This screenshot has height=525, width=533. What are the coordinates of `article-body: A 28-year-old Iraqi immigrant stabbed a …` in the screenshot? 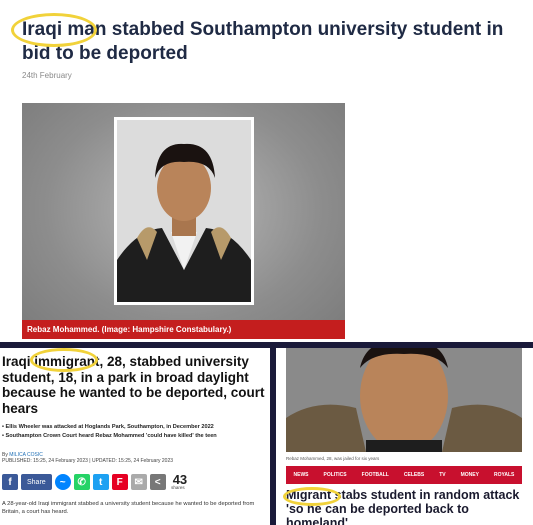 It's located at (128, 508).